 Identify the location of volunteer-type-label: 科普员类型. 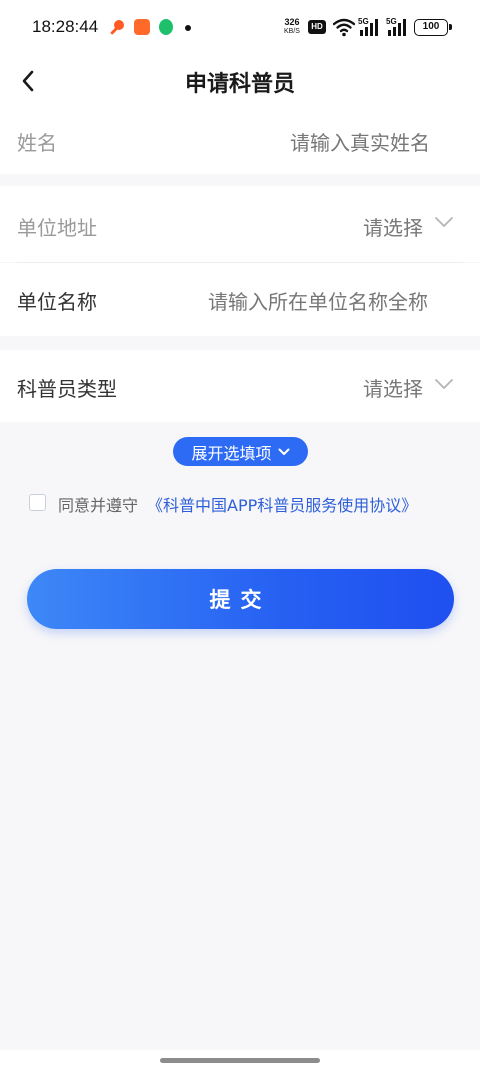
(67, 389).